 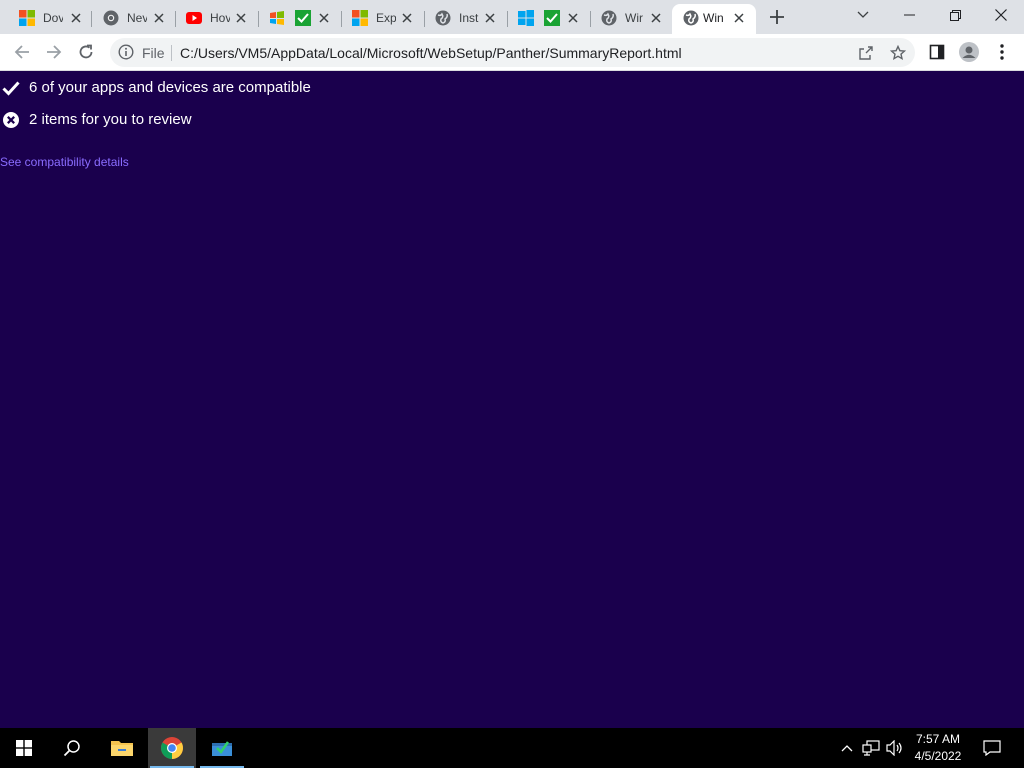 I want to click on plus-icon, so click(x=777, y=17).